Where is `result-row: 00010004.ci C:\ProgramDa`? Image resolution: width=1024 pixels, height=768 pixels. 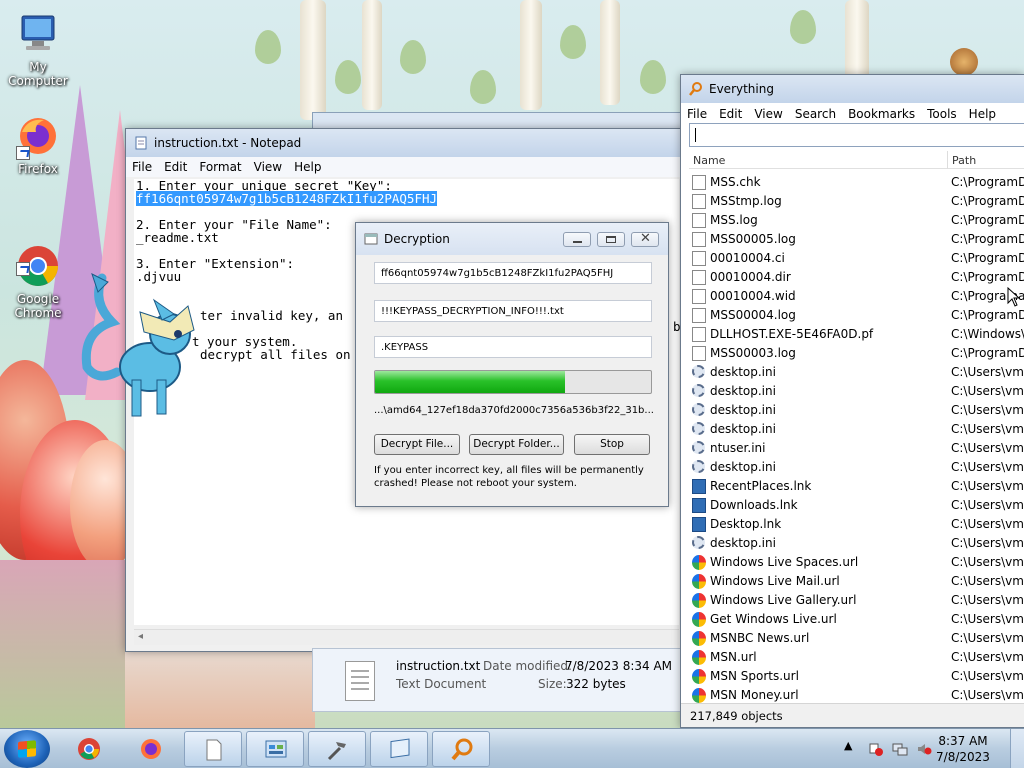
result-row: 00010004.ci C:\ProgramDa is located at coordinates (856, 258).